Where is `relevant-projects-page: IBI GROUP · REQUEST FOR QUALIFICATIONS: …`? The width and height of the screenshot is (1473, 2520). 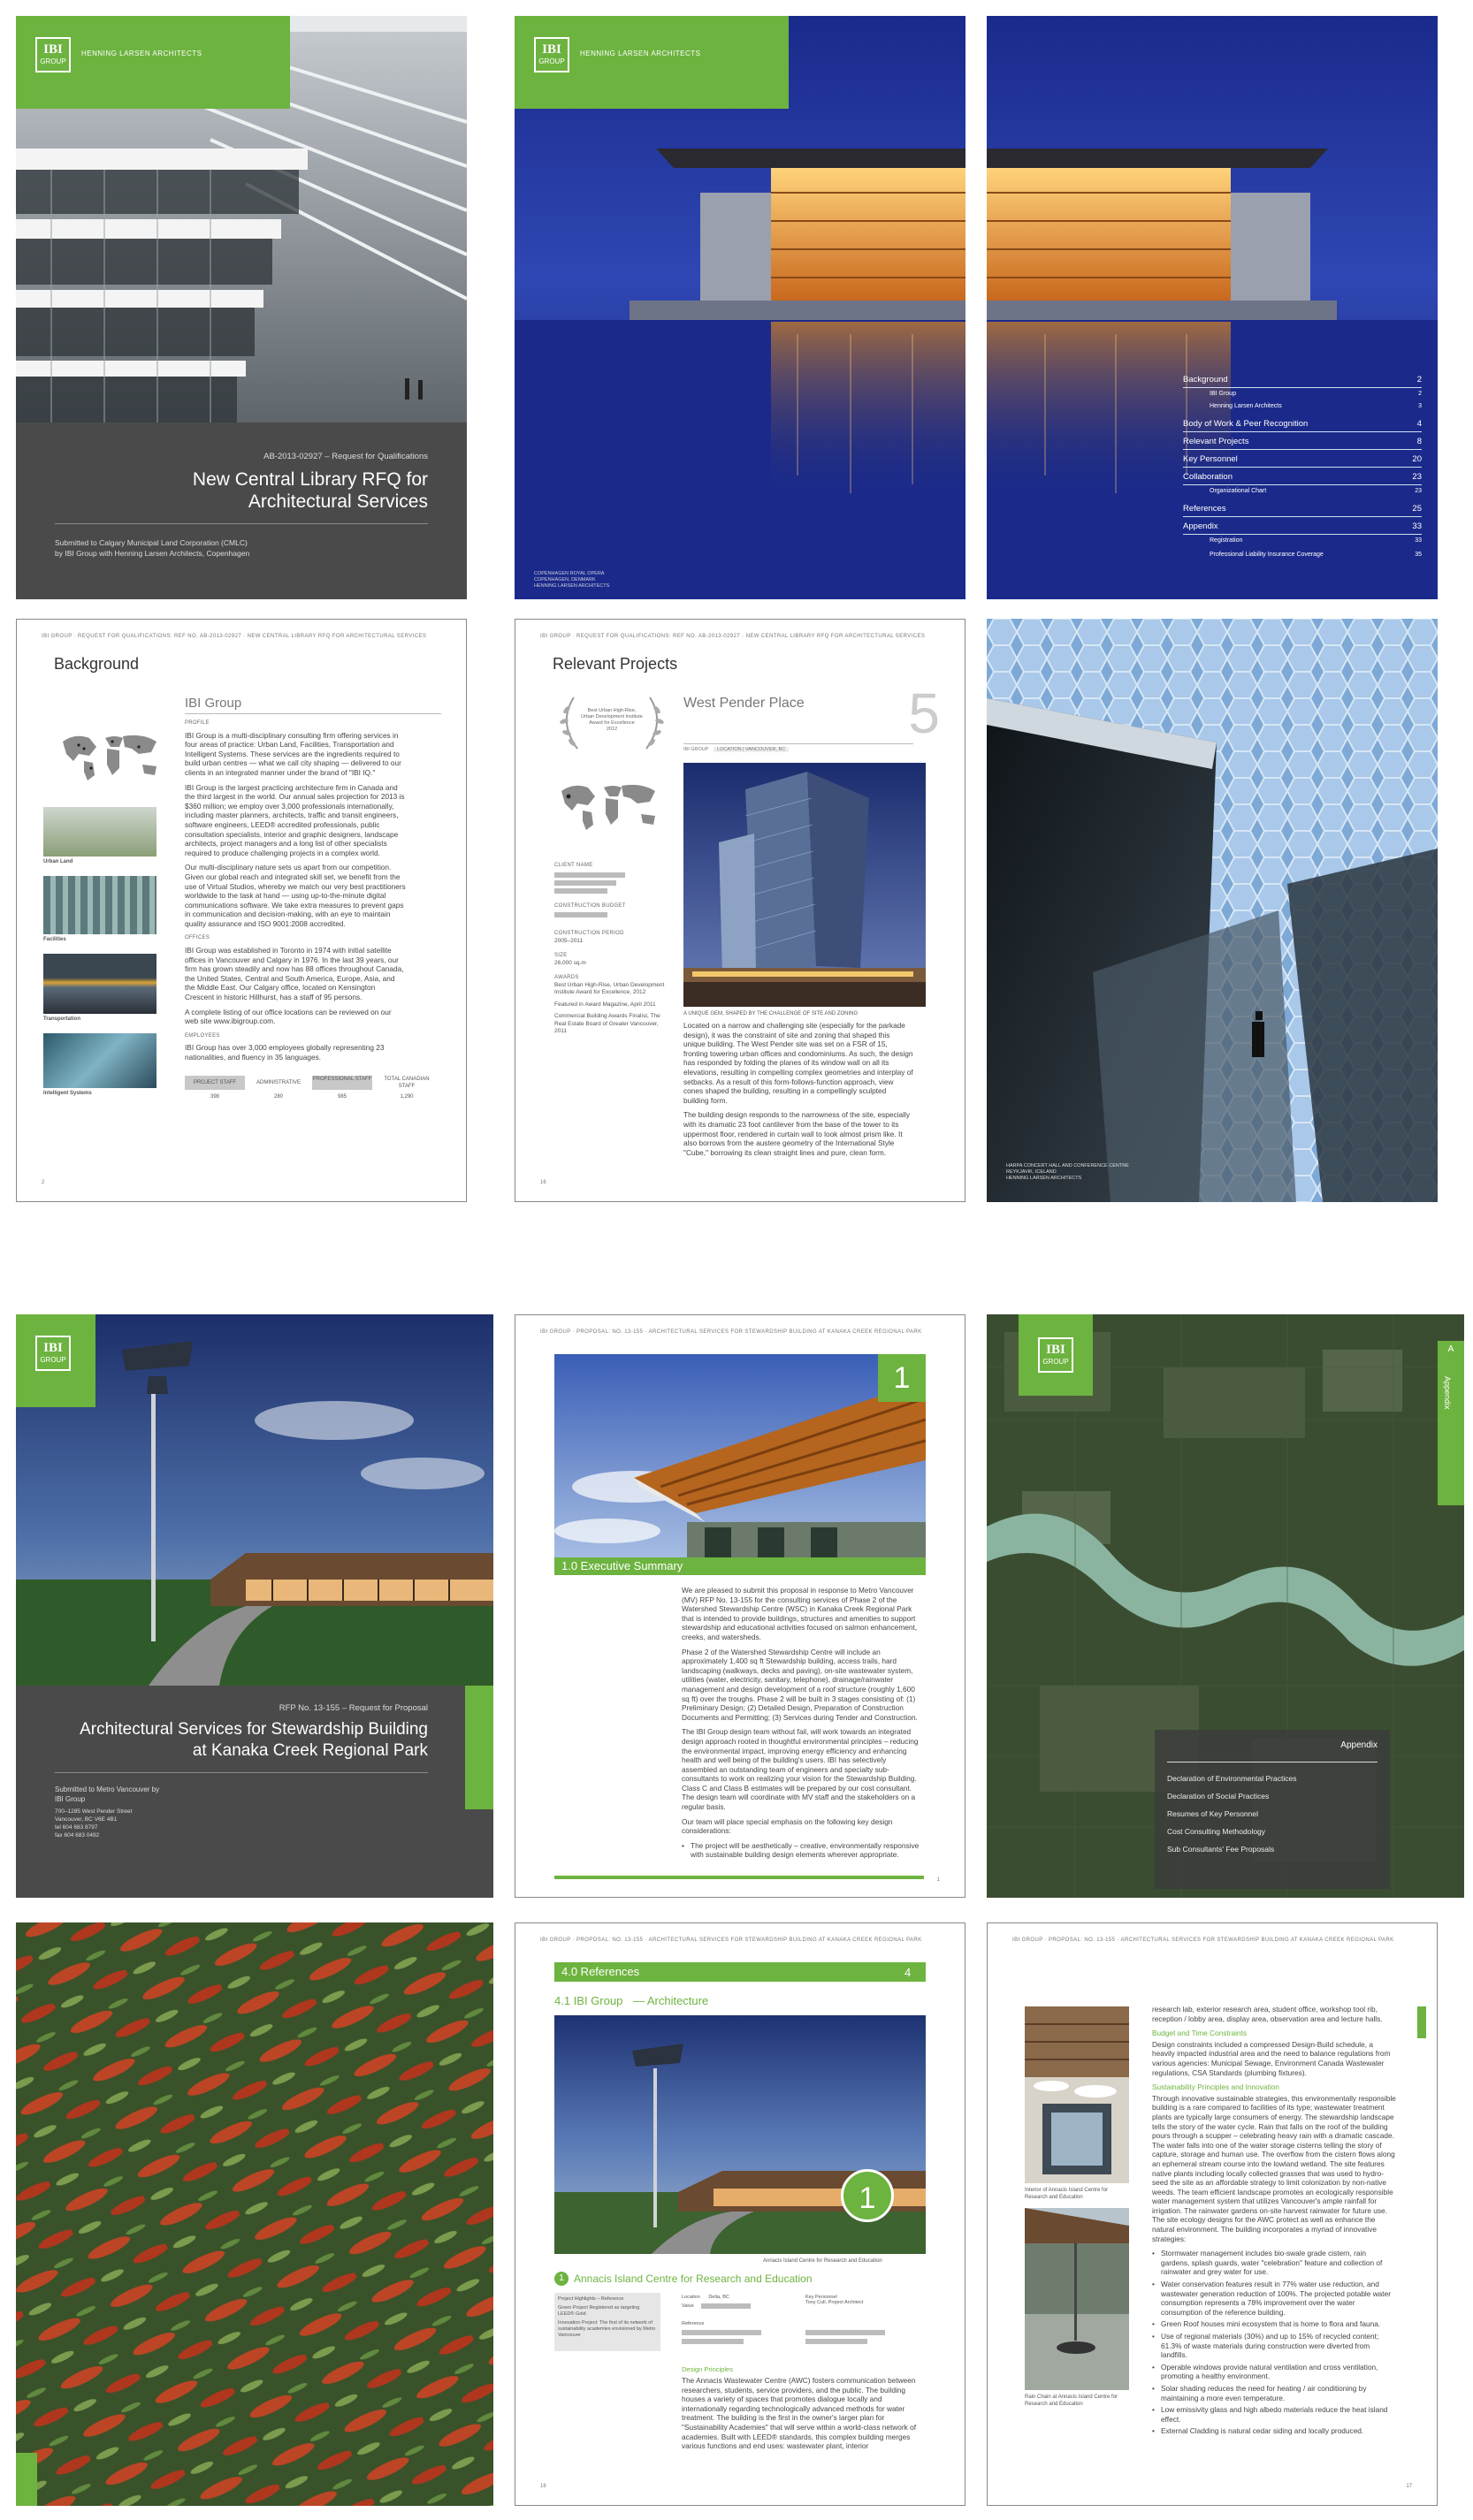
relevant-projects-page: IBI GROUP · REQUEST FOR QUALIFICATIONS: … is located at coordinates (740, 910).